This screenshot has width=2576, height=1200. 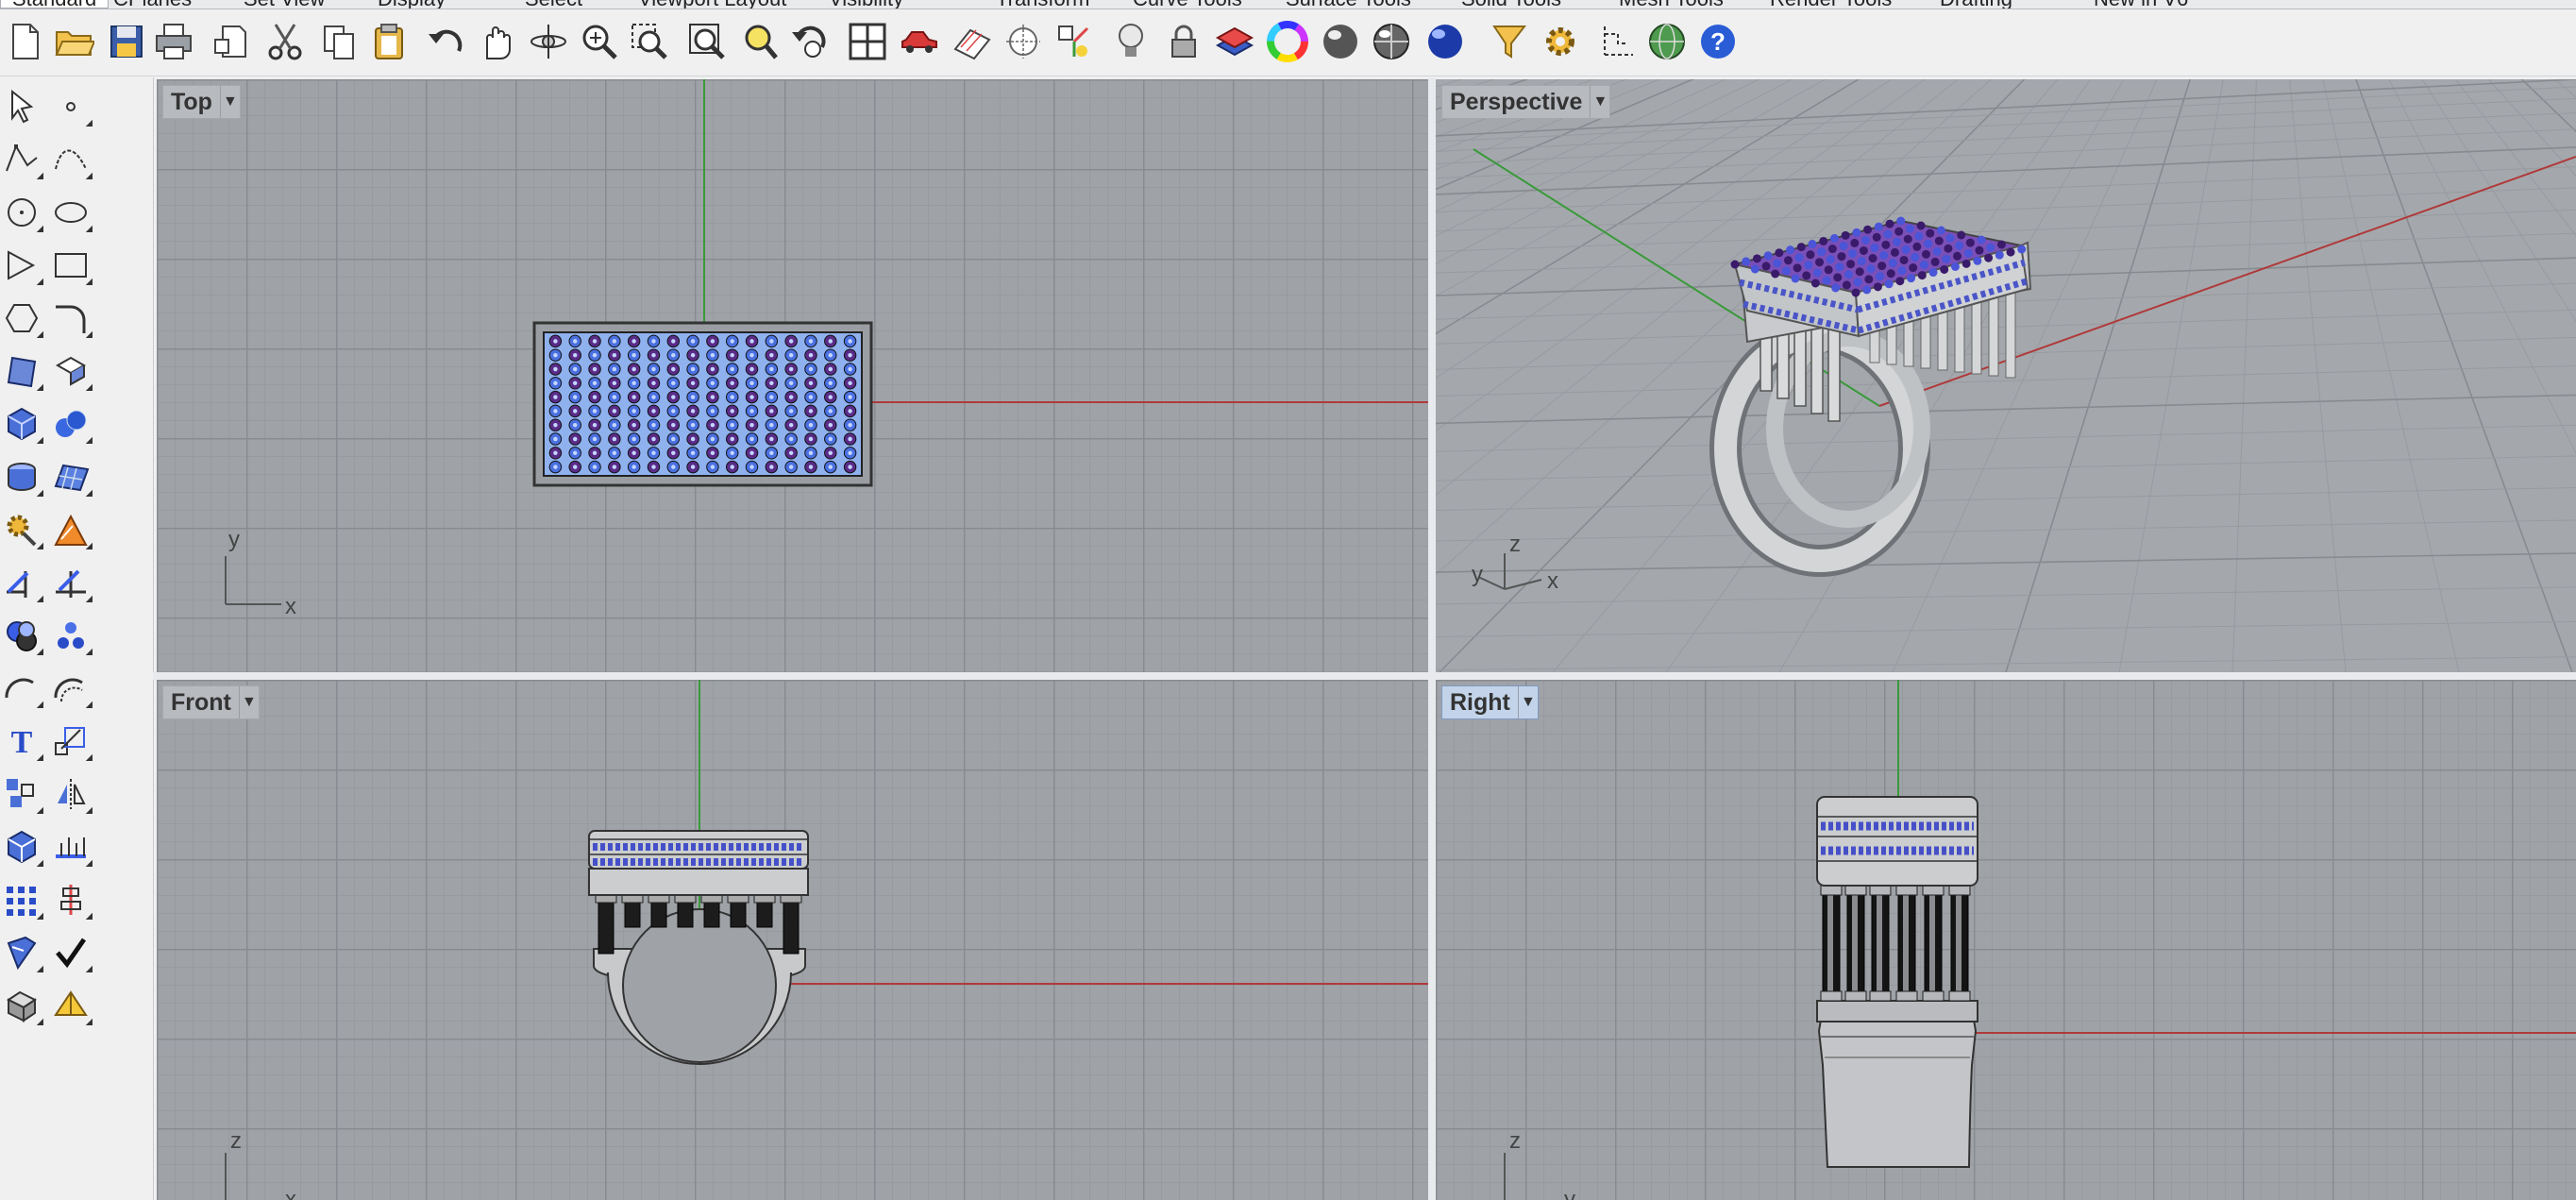 I want to click on zoom-extents-button, so click(x=707, y=41).